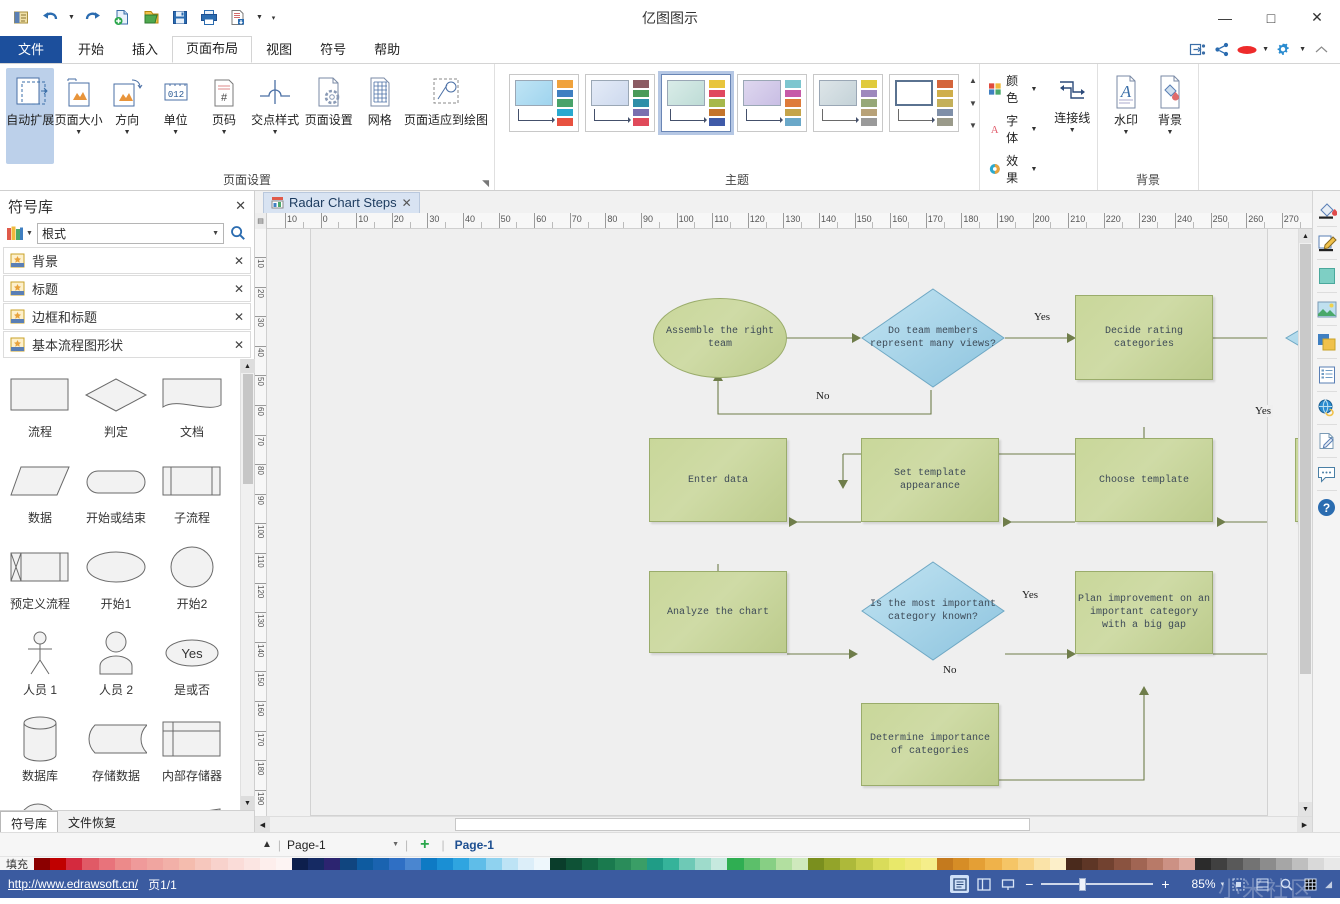 This screenshot has height=904, width=1340. I want to click on zoom-dropdown-caret: ▾, so click(1223, 884).